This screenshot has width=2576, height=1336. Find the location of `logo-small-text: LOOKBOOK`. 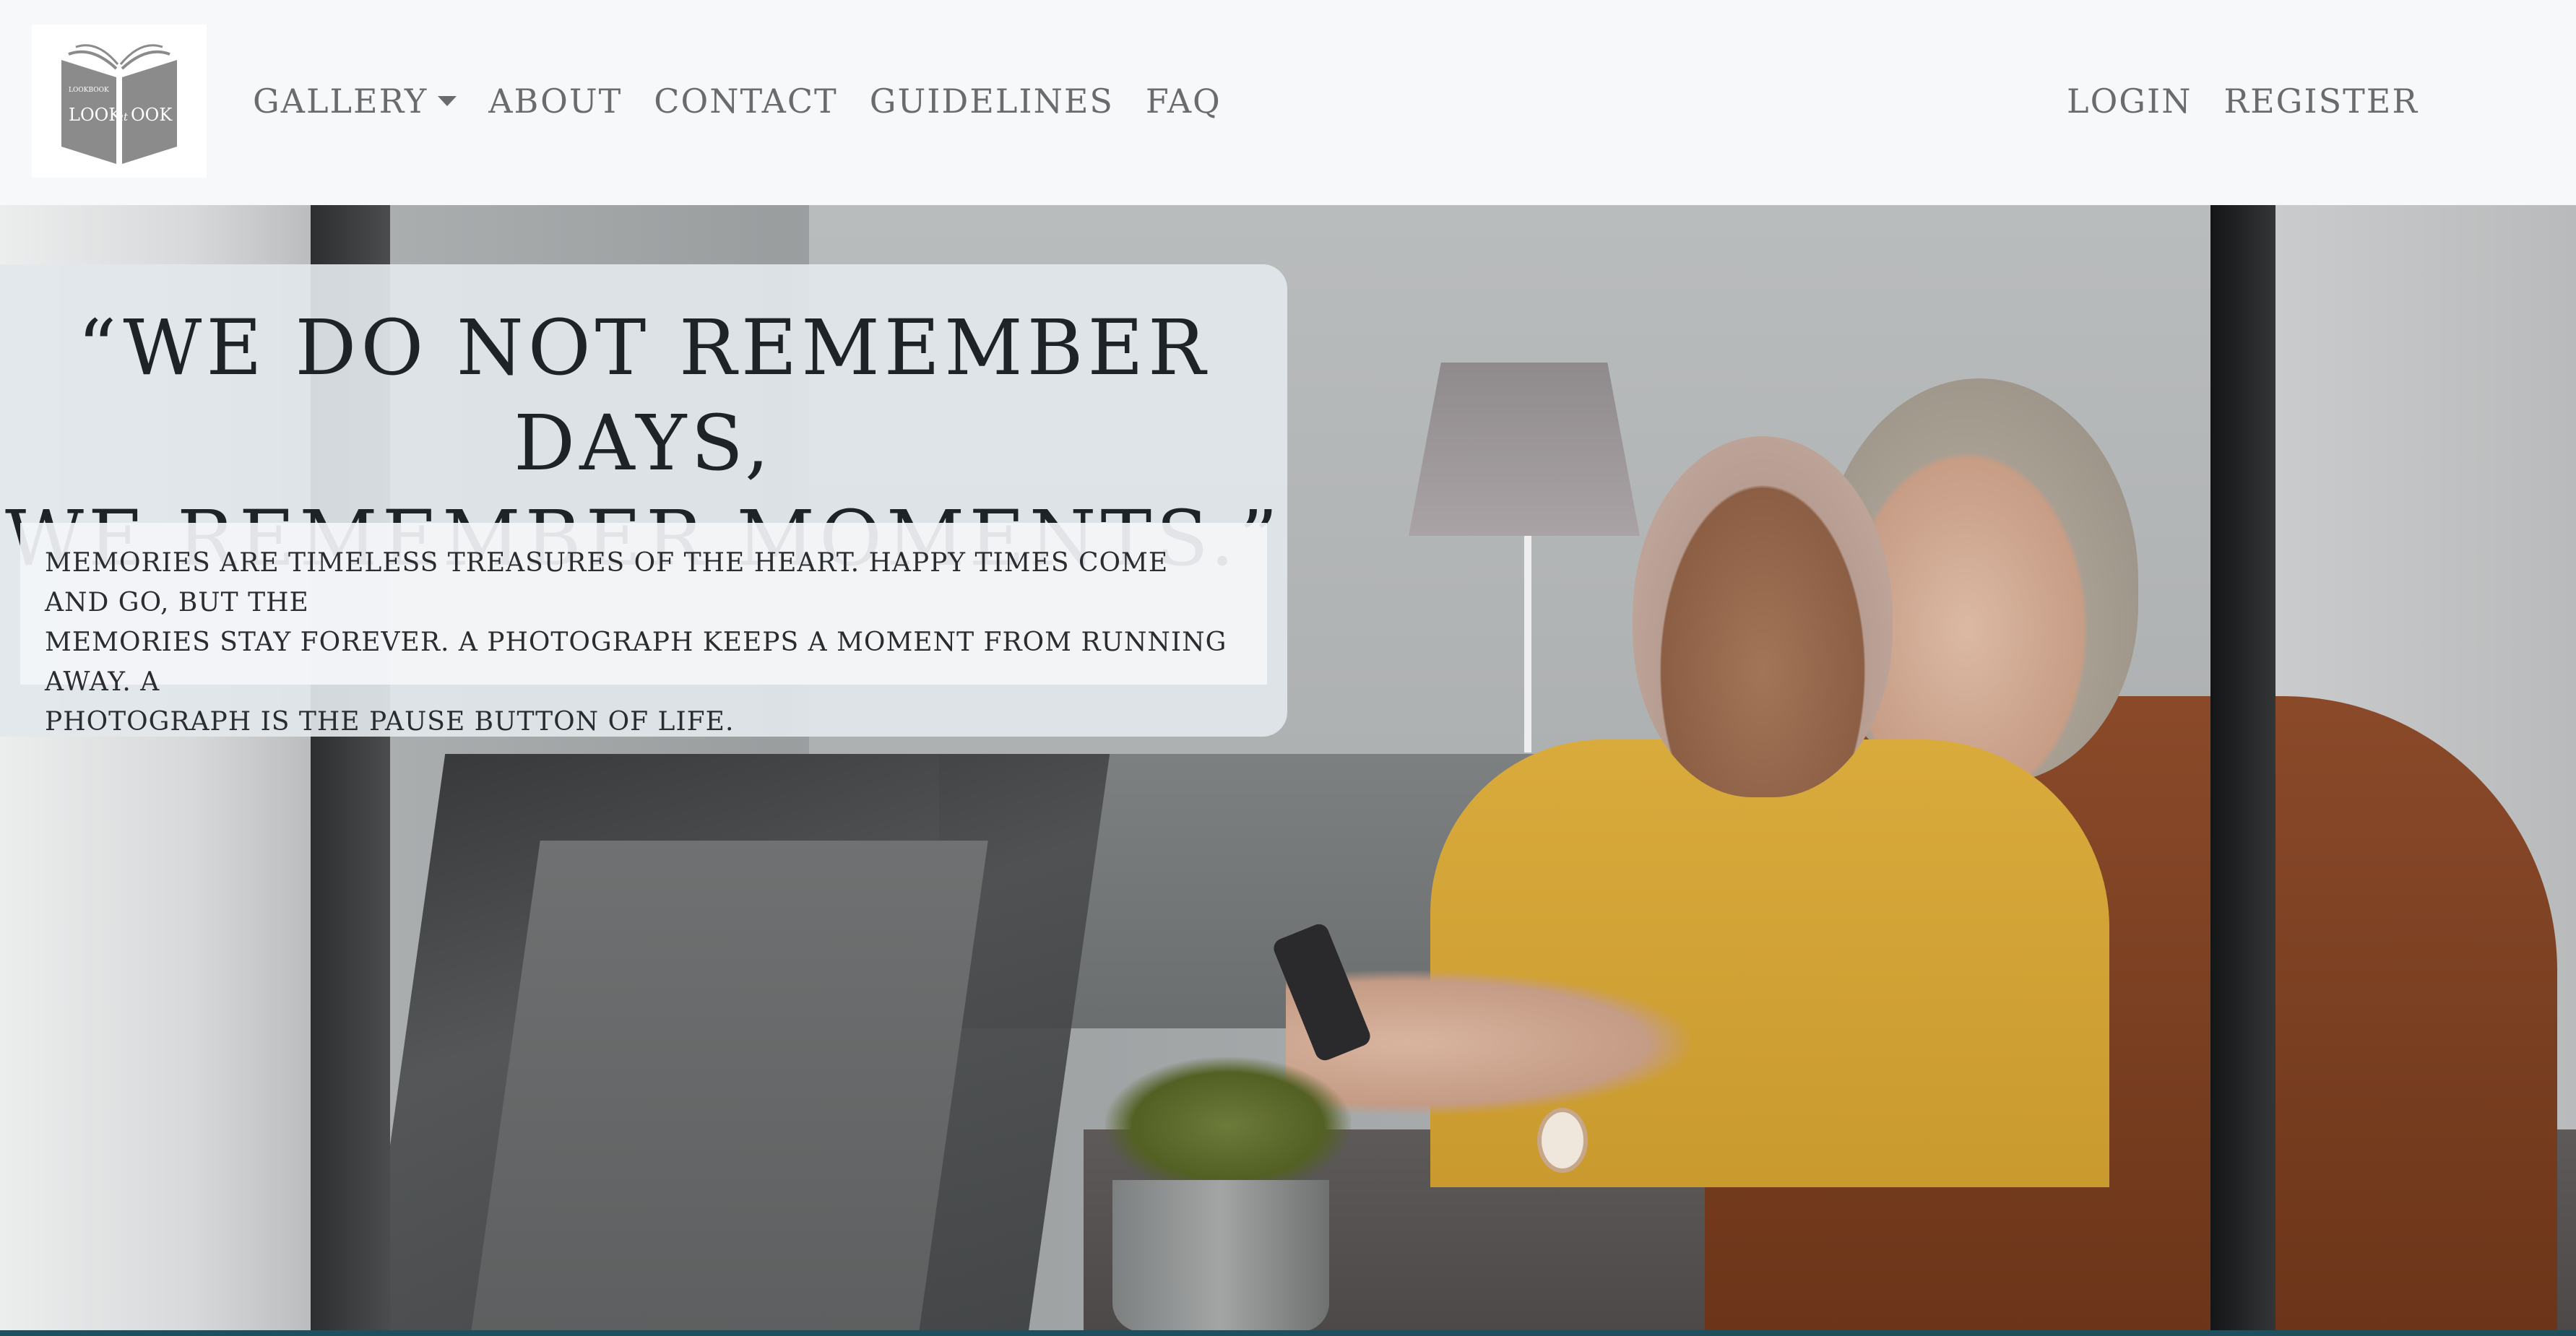

logo-small-text: LOOKBOOK is located at coordinates (89, 90).